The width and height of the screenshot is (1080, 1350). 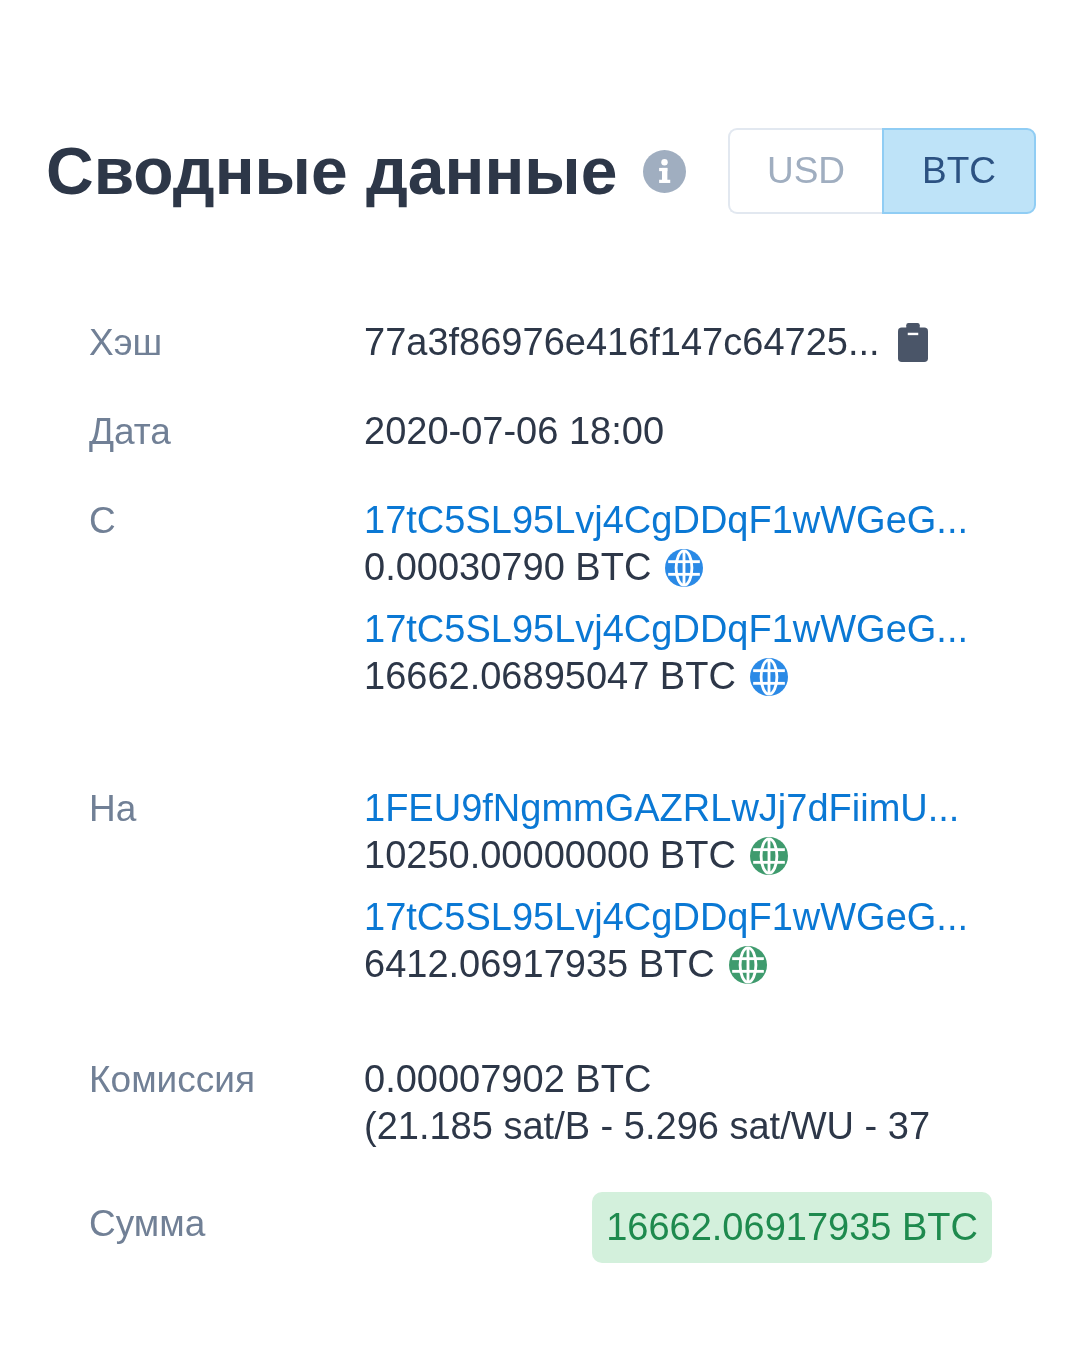 I want to click on date-value: 2020-07-06 18:00, so click(x=514, y=431).